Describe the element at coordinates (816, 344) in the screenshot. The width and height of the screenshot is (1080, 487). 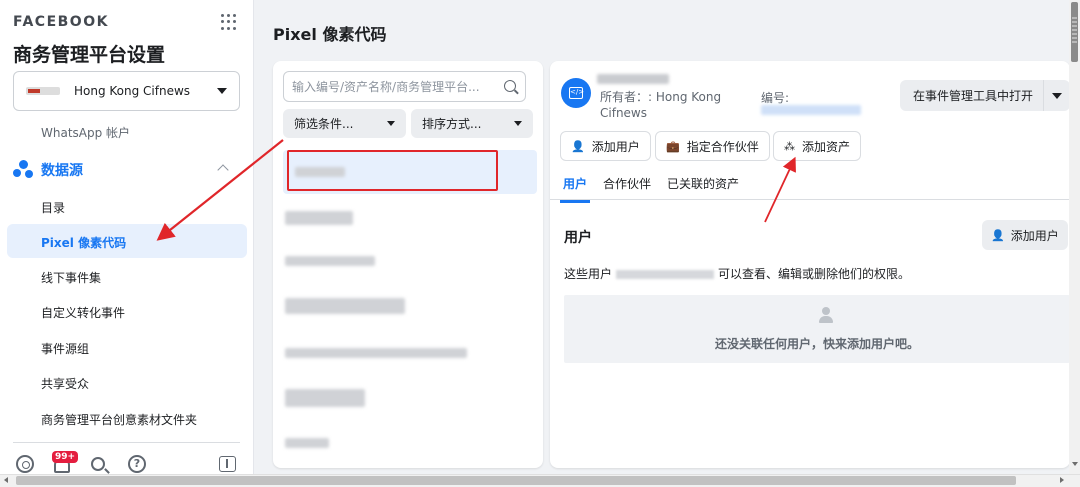
I see `empty-state-text: 还没关联任何用户，快来添加用户吧。` at that location.